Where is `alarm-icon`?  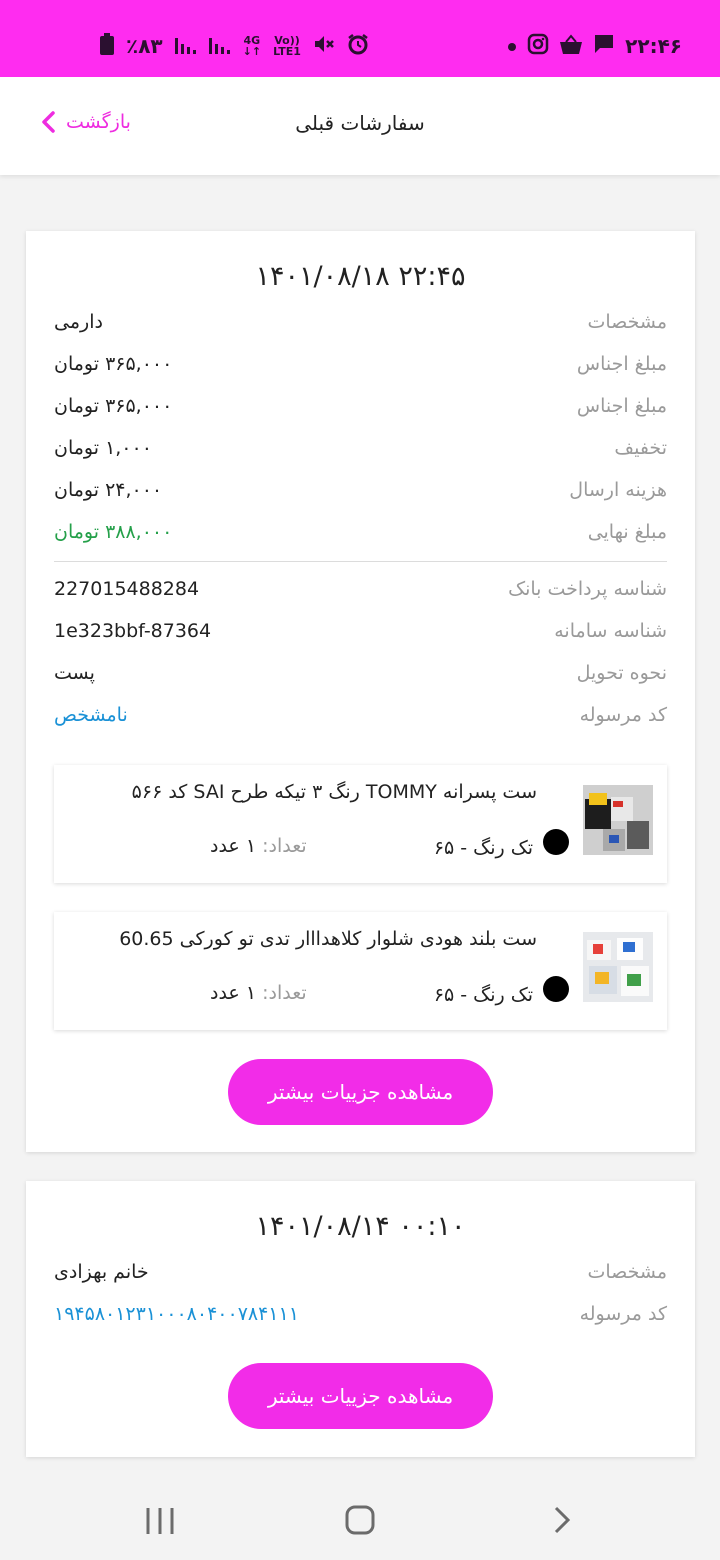
alarm-icon is located at coordinates (358, 46).